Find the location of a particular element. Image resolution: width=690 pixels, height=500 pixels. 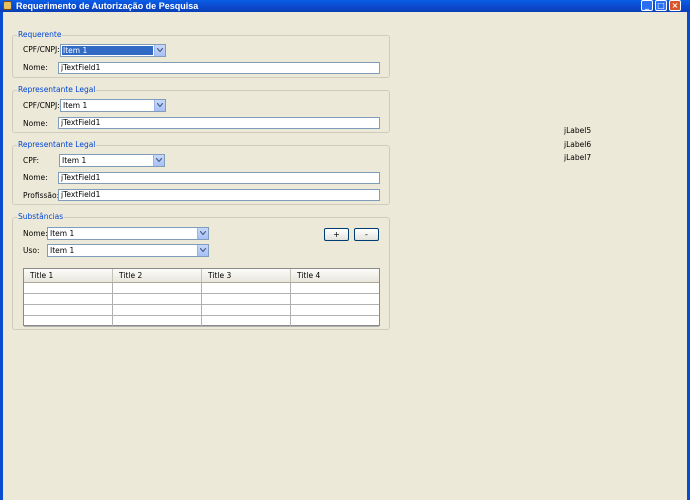

substancias-uso-value: Item 1 is located at coordinates (62, 250).